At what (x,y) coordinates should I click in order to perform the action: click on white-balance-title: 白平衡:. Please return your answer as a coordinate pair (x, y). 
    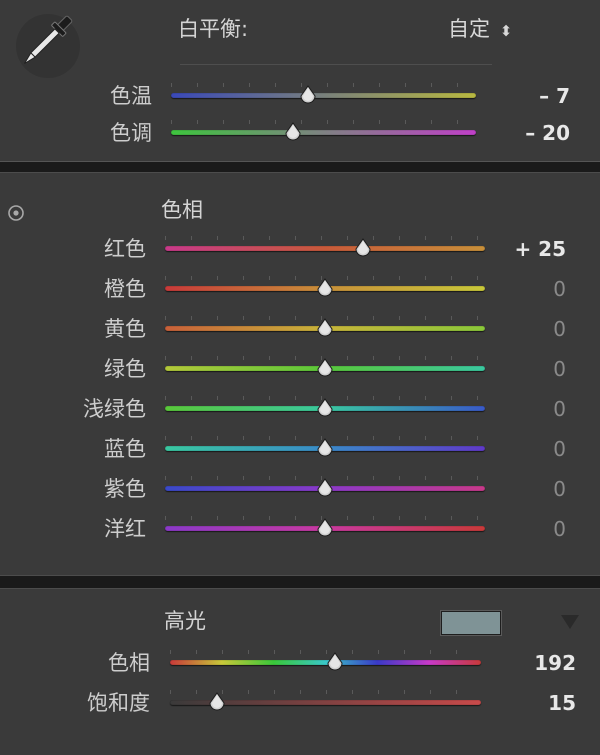
    Looking at the image, I should click on (213, 29).